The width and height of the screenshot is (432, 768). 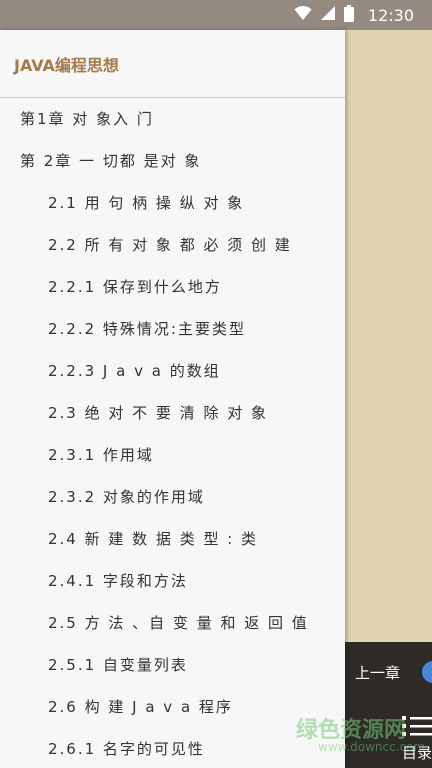 What do you see at coordinates (172, 329) in the screenshot?
I see `toc-item: 2.2.2 特殊情况:主要类型` at bounding box center [172, 329].